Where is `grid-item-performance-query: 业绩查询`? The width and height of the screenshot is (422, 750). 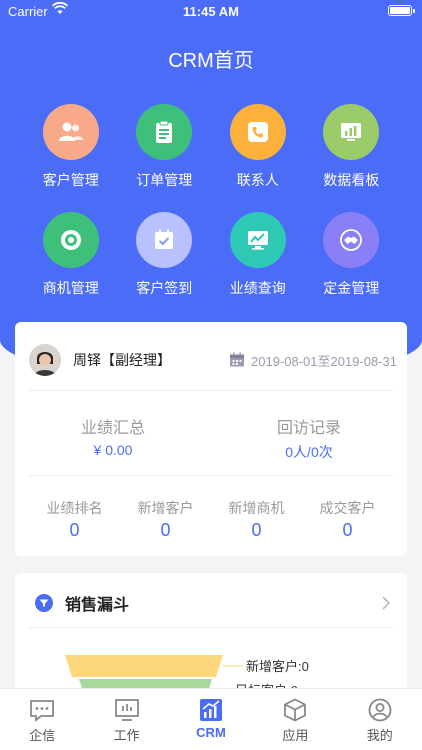
grid-item-performance-query: 业绩查询 is located at coordinates (258, 255).